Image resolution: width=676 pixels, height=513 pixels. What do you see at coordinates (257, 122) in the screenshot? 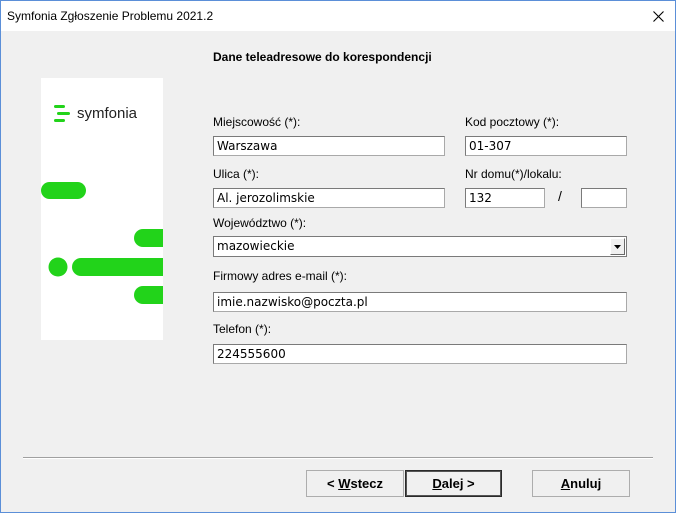
I see `city-label: Miejscowość (*):` at bounding box center [257, 122].